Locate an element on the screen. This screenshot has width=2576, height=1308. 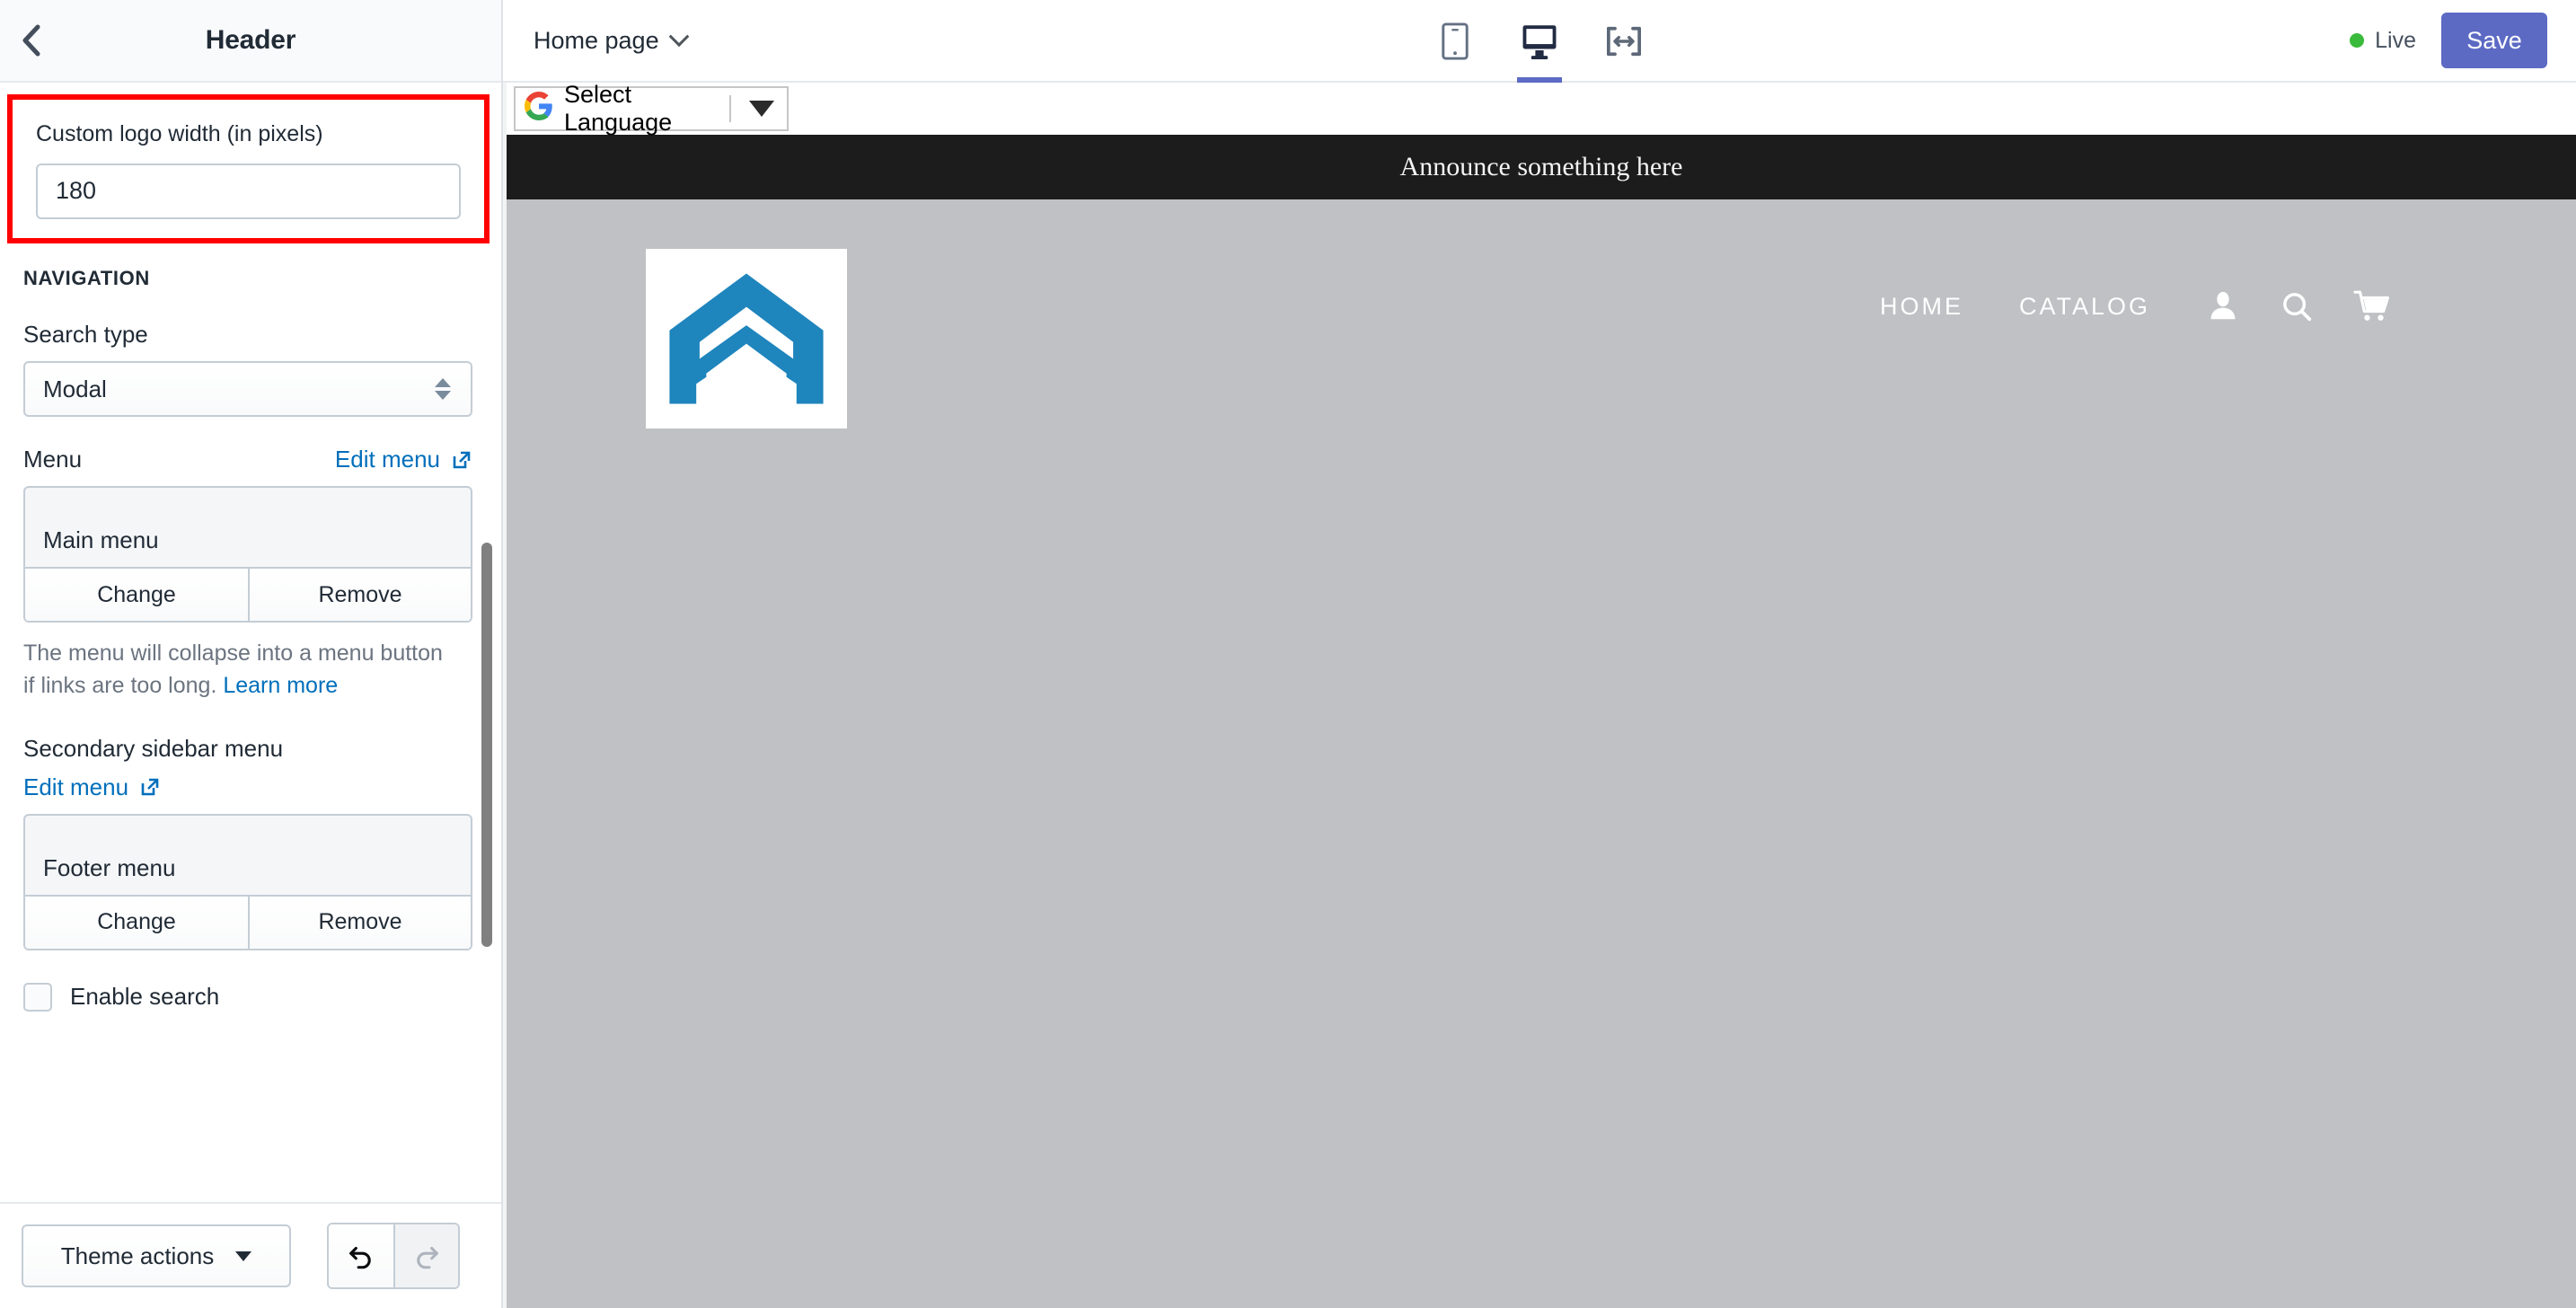
redo-icon is located at coordinates (427, 1257).